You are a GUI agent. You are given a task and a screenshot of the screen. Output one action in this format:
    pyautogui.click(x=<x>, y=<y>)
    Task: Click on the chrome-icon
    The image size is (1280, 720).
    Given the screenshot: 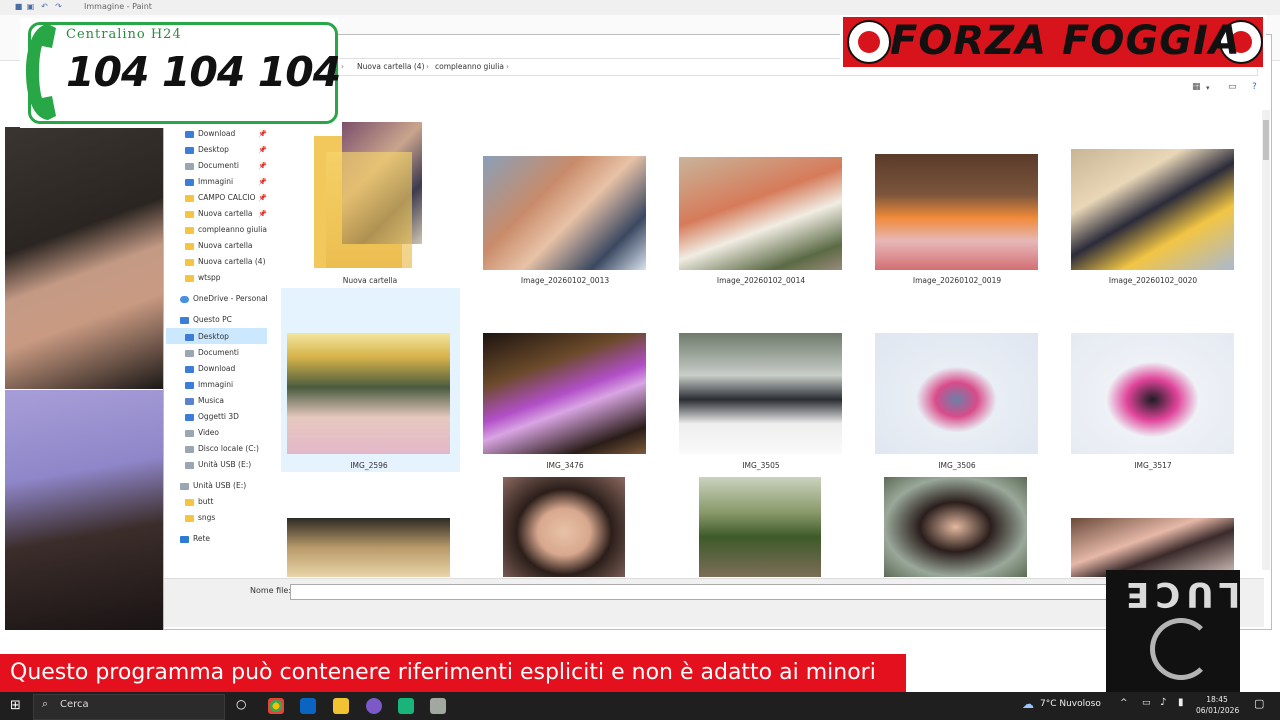 What is the action you would take?
    pyautogui.click(x=276, y=706)
    